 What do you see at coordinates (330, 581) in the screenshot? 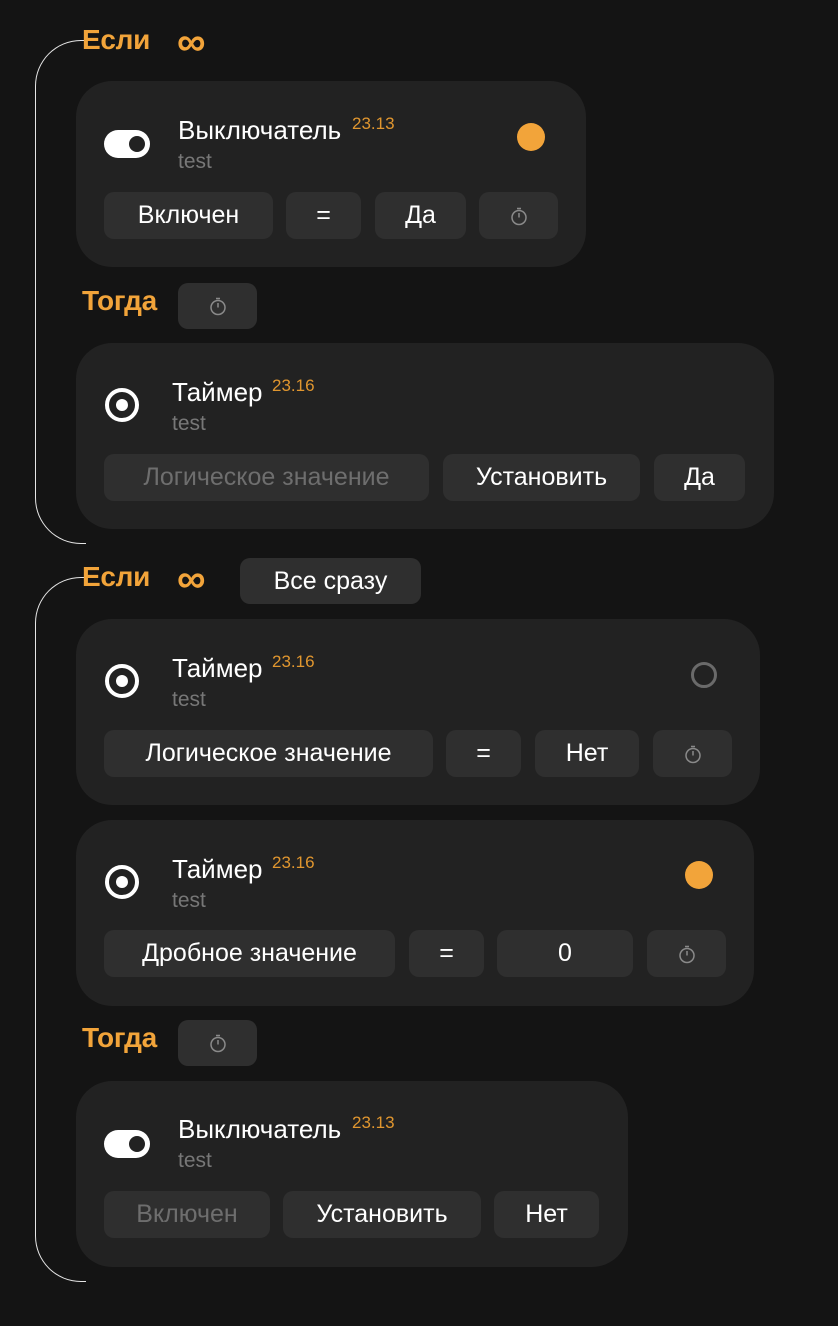
I see `if-mode-select: Все сразу` at bounding box center [330, 581].